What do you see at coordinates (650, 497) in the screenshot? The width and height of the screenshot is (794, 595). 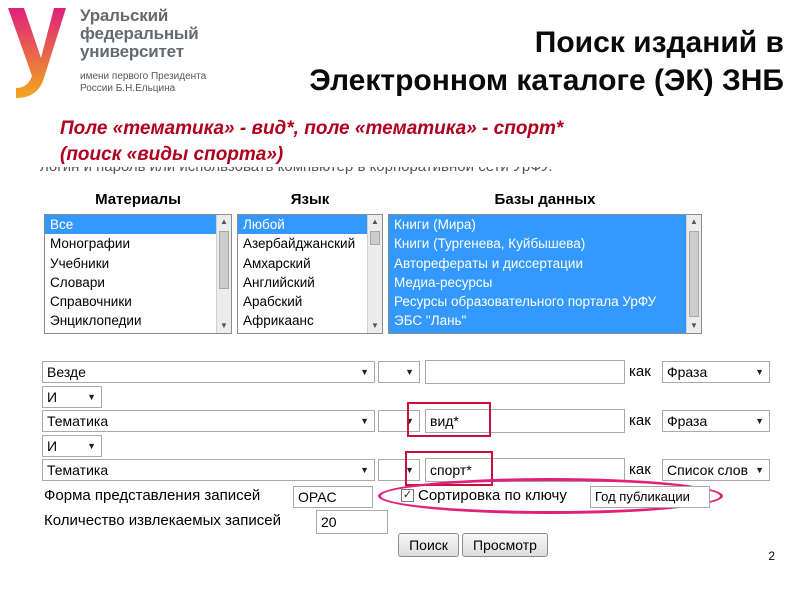 I see `sort-key-select: Год публикации` at bounding box center [650, 497].